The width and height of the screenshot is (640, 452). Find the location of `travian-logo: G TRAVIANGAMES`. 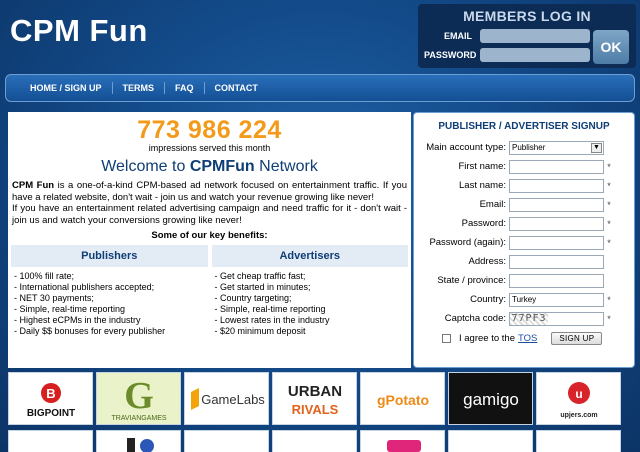

travian-logo: G TRAVIANGAMES is located at coordinates (138, 398).